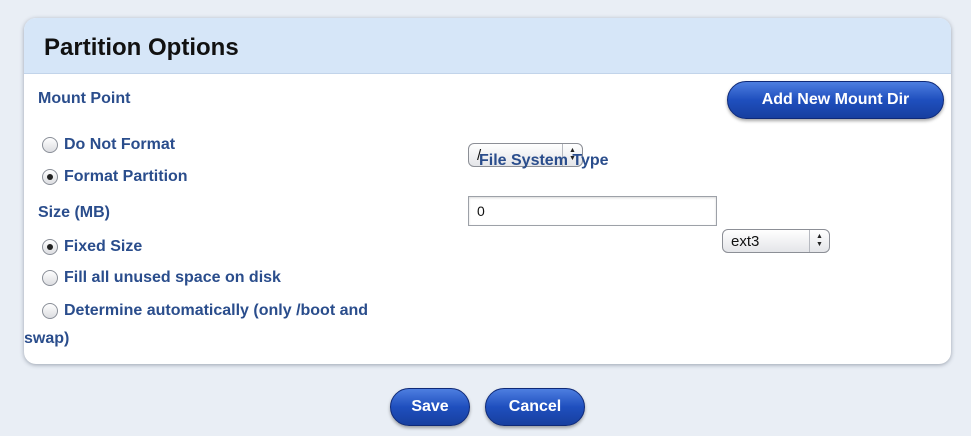 The image size is (971, 436). I want to click on file-system-type-value: ext3, so click(745, 241).